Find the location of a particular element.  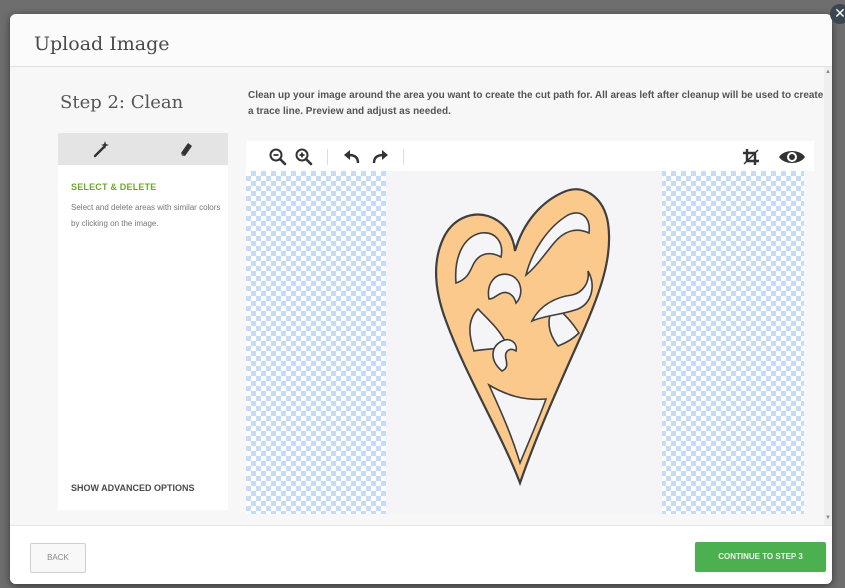

tab-eraser is located at coordinates (185, 149).